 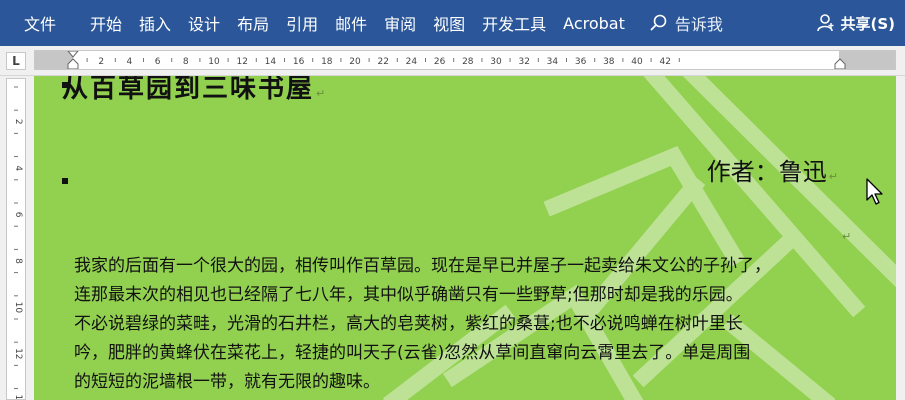 I want to click on hanging-indent-marker, so click(x=73, y=63).